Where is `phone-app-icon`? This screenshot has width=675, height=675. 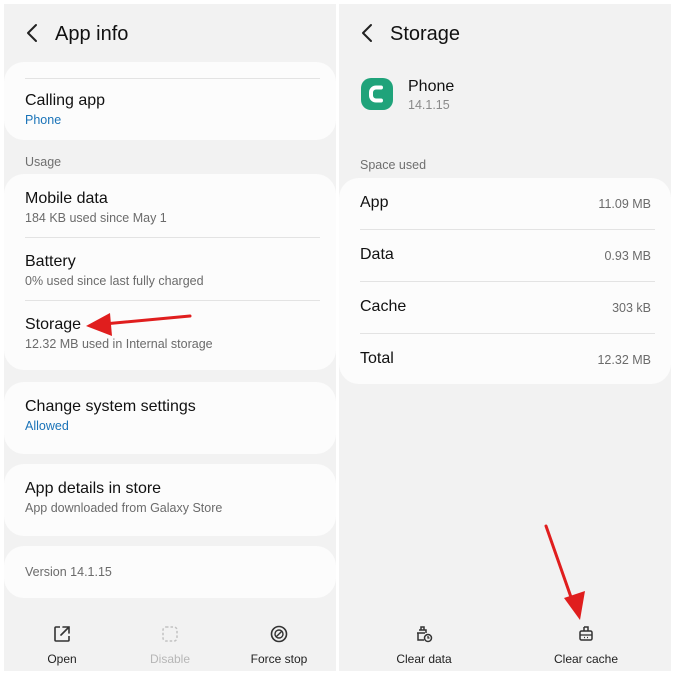 phone-app-icon is located at coordinates (377, 94).